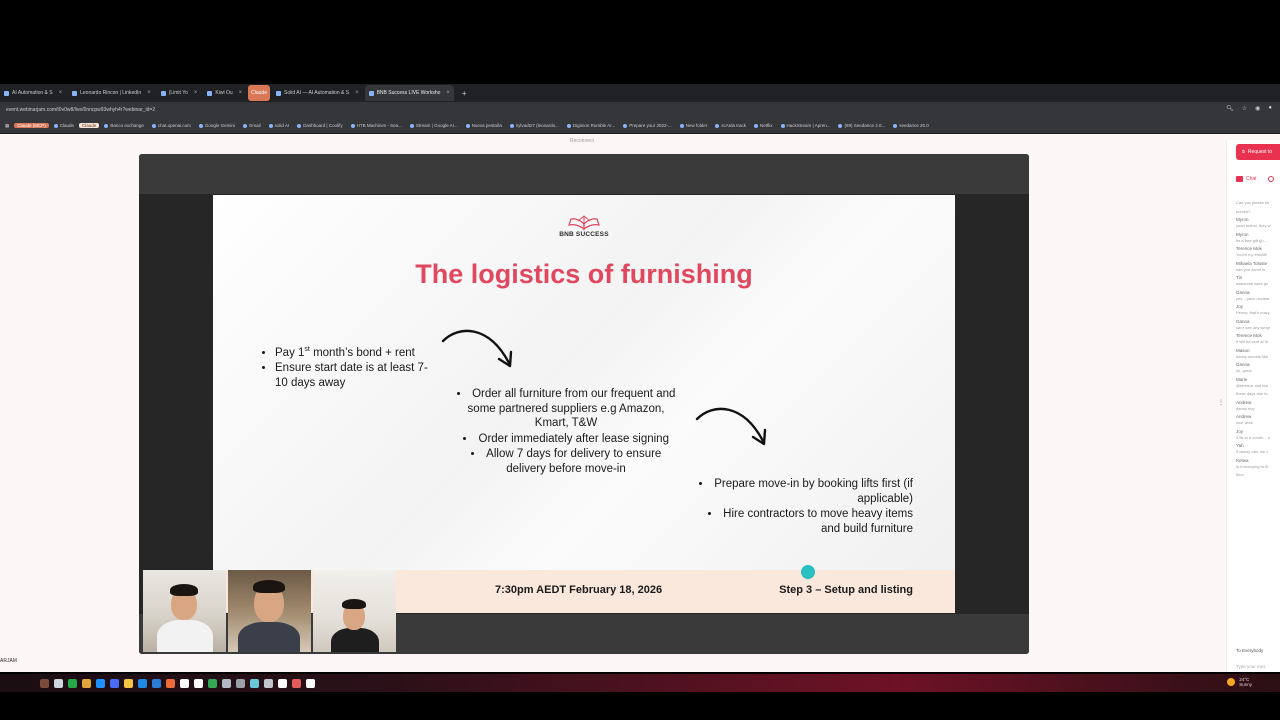 The image size is (1280, 720). I want to click on list-item: Pay 1st month’s bond + rent, so click(353, 351).